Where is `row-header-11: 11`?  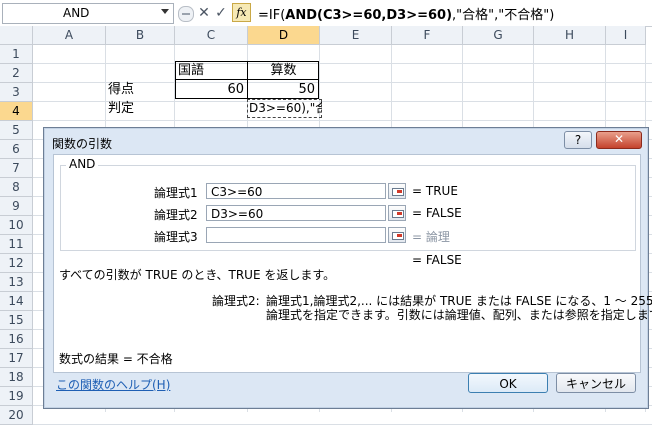 row-header-11: 11 is located at coordinates (16, 244).